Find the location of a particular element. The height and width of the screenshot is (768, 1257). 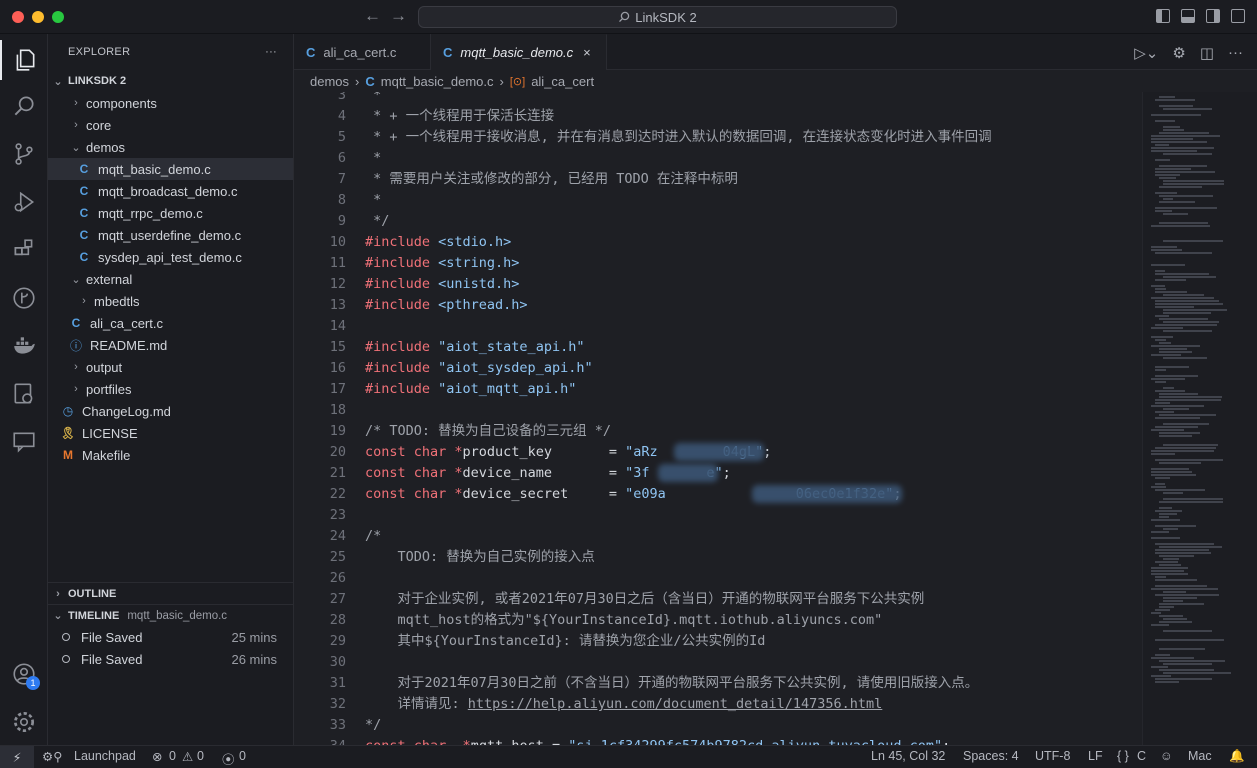

explorer-more-actions-icon: ··· is located at coordinates (271, 52).